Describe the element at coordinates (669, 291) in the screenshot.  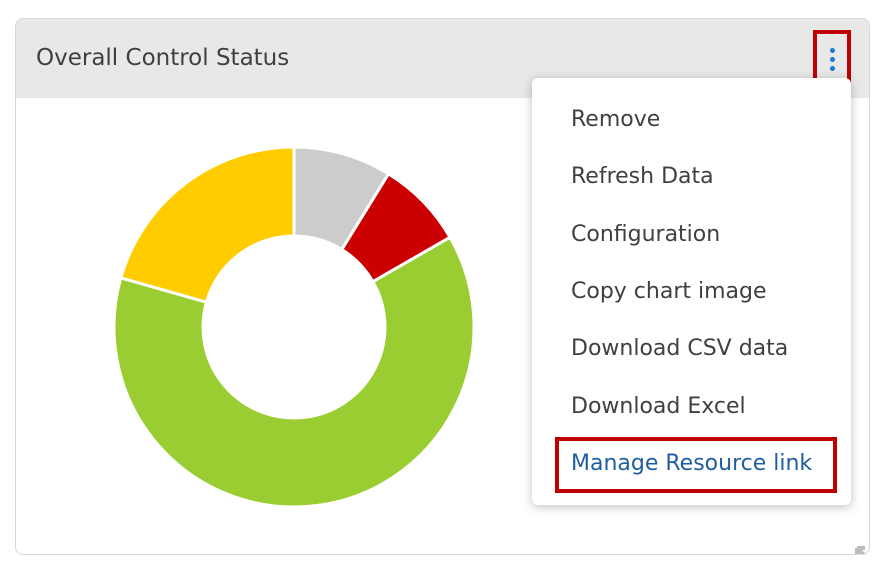
I see `menu-item-copy-chart-image: Copy chart image` at that location.